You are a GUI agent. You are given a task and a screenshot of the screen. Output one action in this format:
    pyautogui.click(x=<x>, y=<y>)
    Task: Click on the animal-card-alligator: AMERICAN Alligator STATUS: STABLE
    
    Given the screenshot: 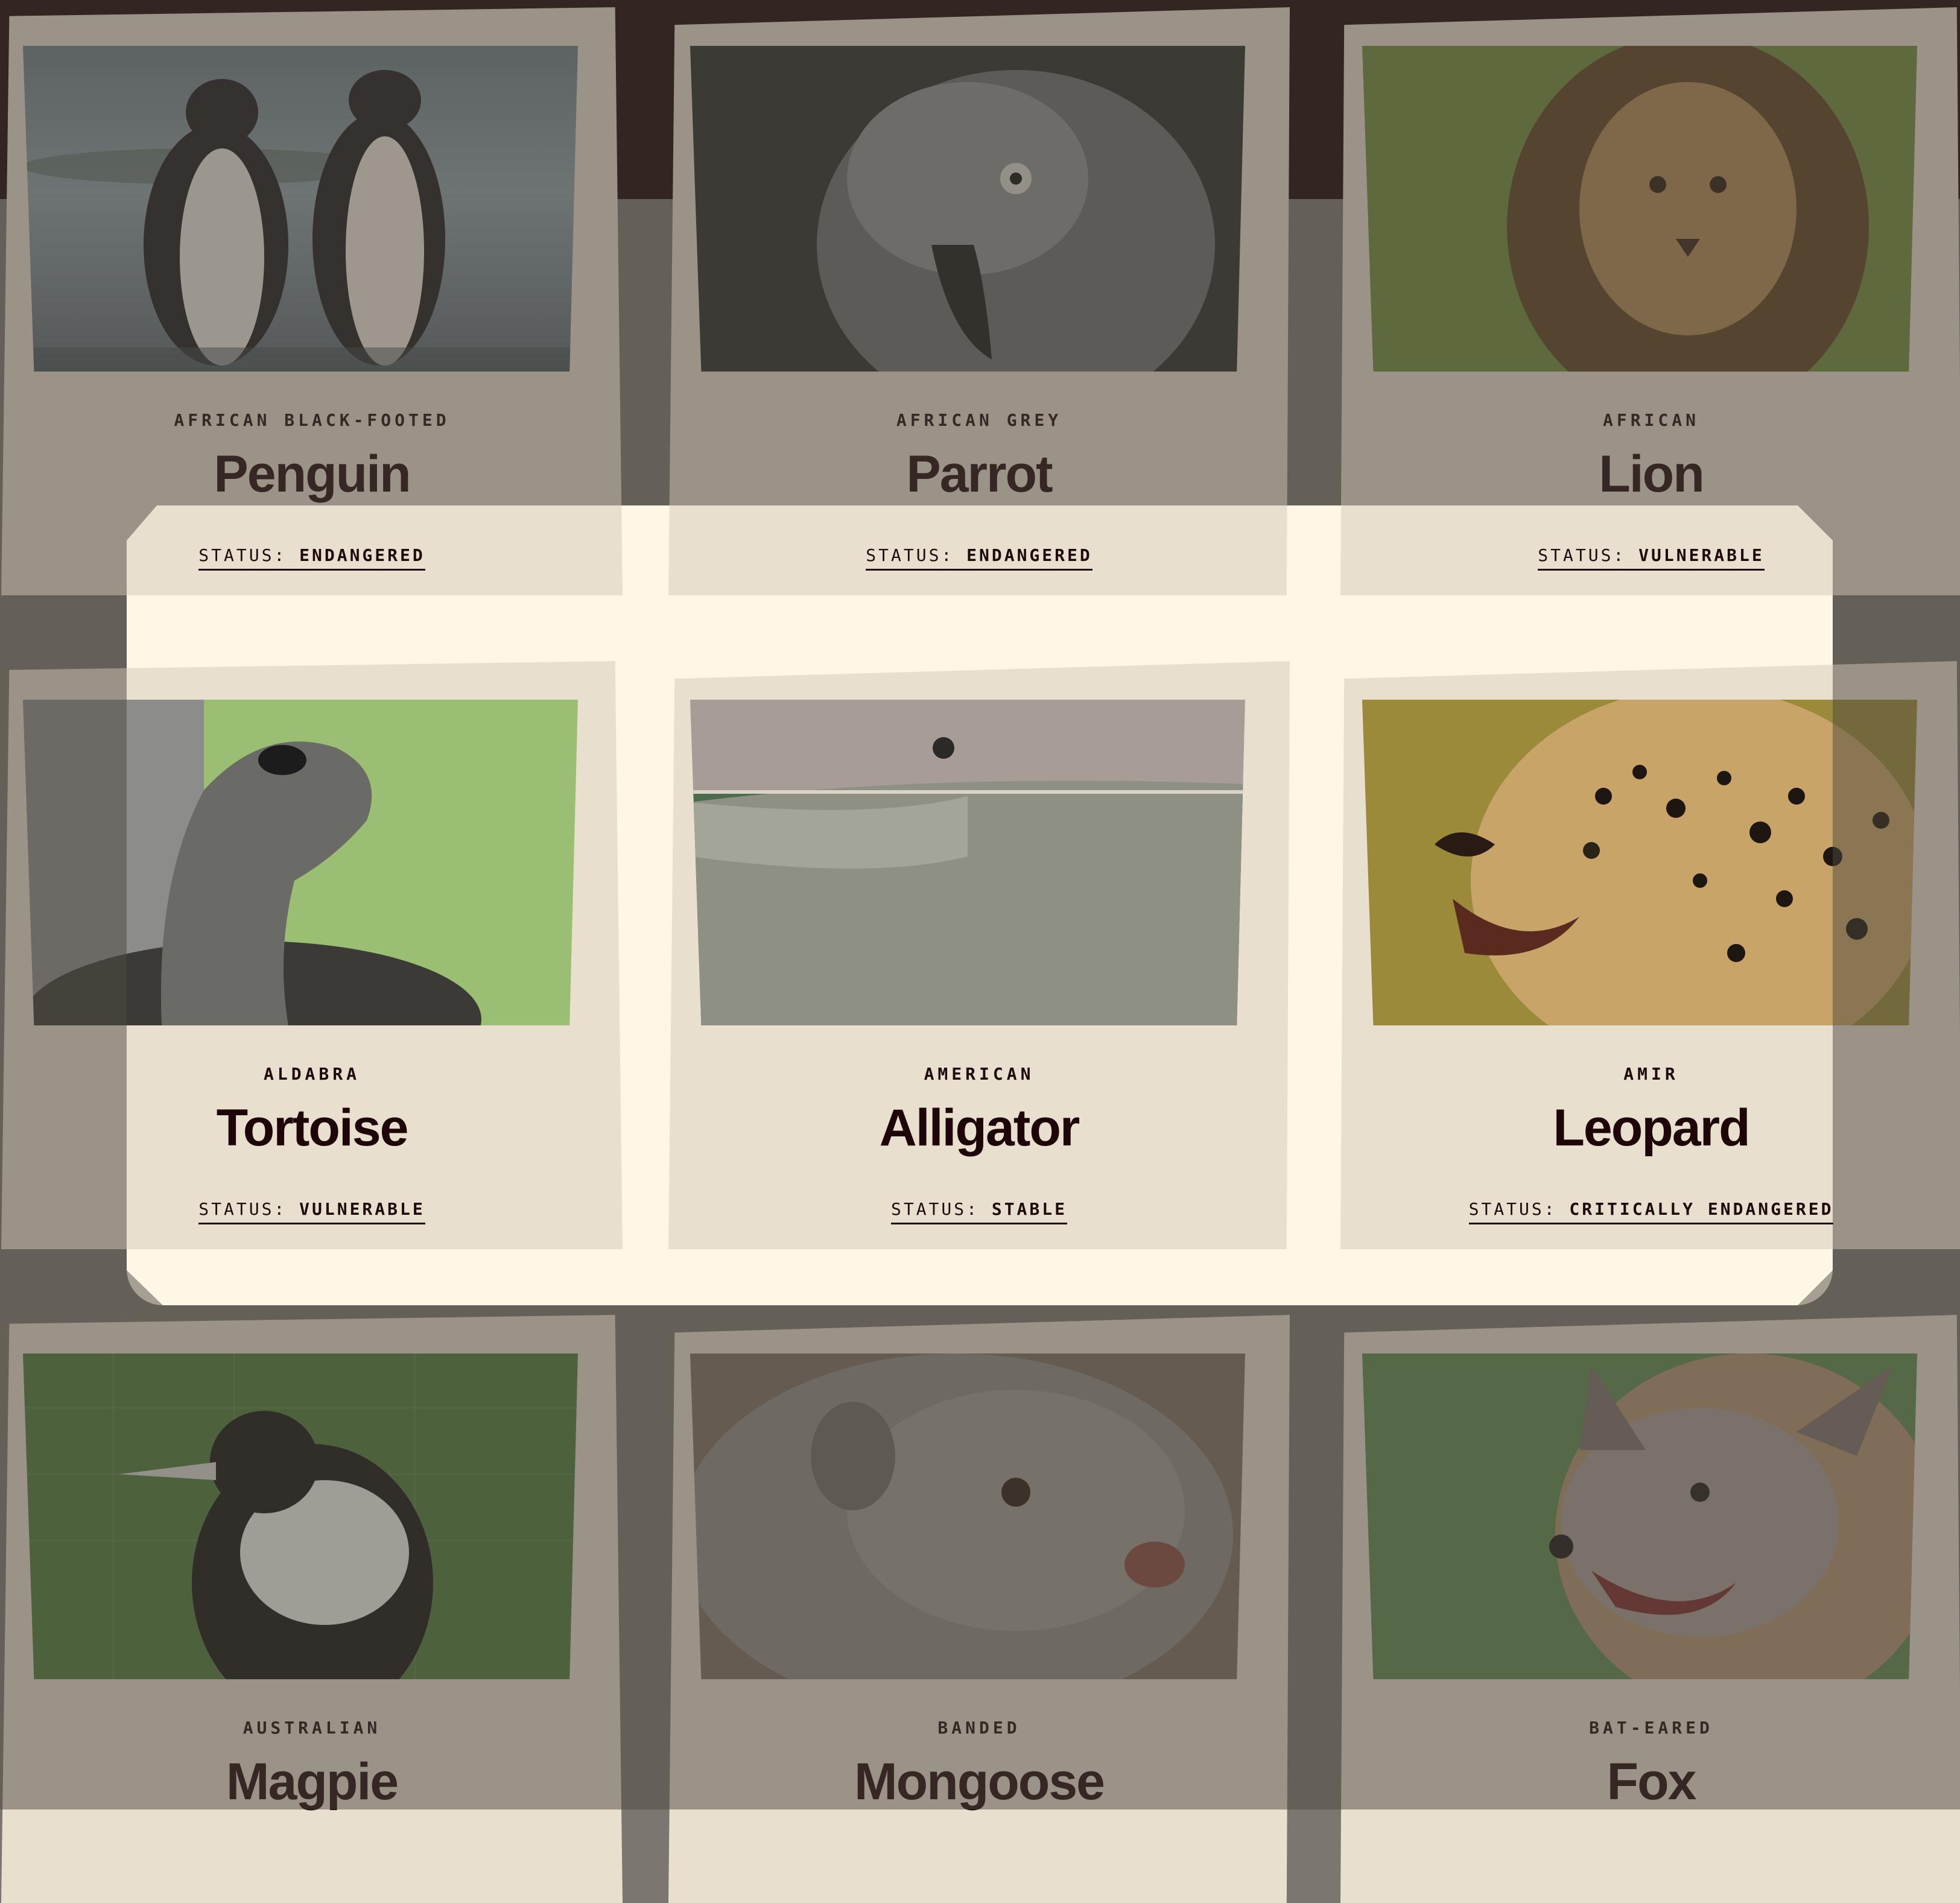 What is the action you would take?
    pyautogui.click(x=979, y=955)
    